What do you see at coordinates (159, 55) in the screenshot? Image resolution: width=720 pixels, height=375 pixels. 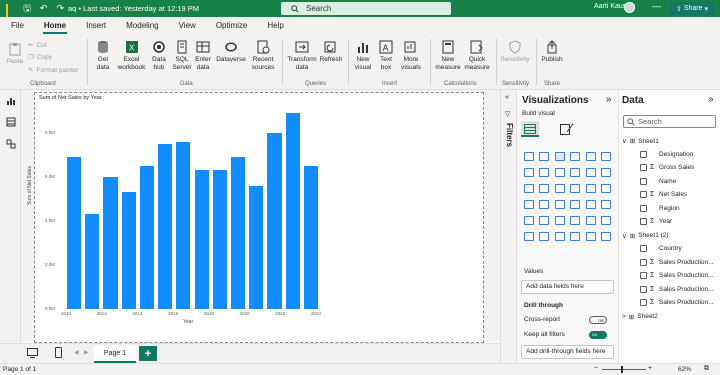 I see `data-hub-button: Data hub` at bounding box center [159, 55].